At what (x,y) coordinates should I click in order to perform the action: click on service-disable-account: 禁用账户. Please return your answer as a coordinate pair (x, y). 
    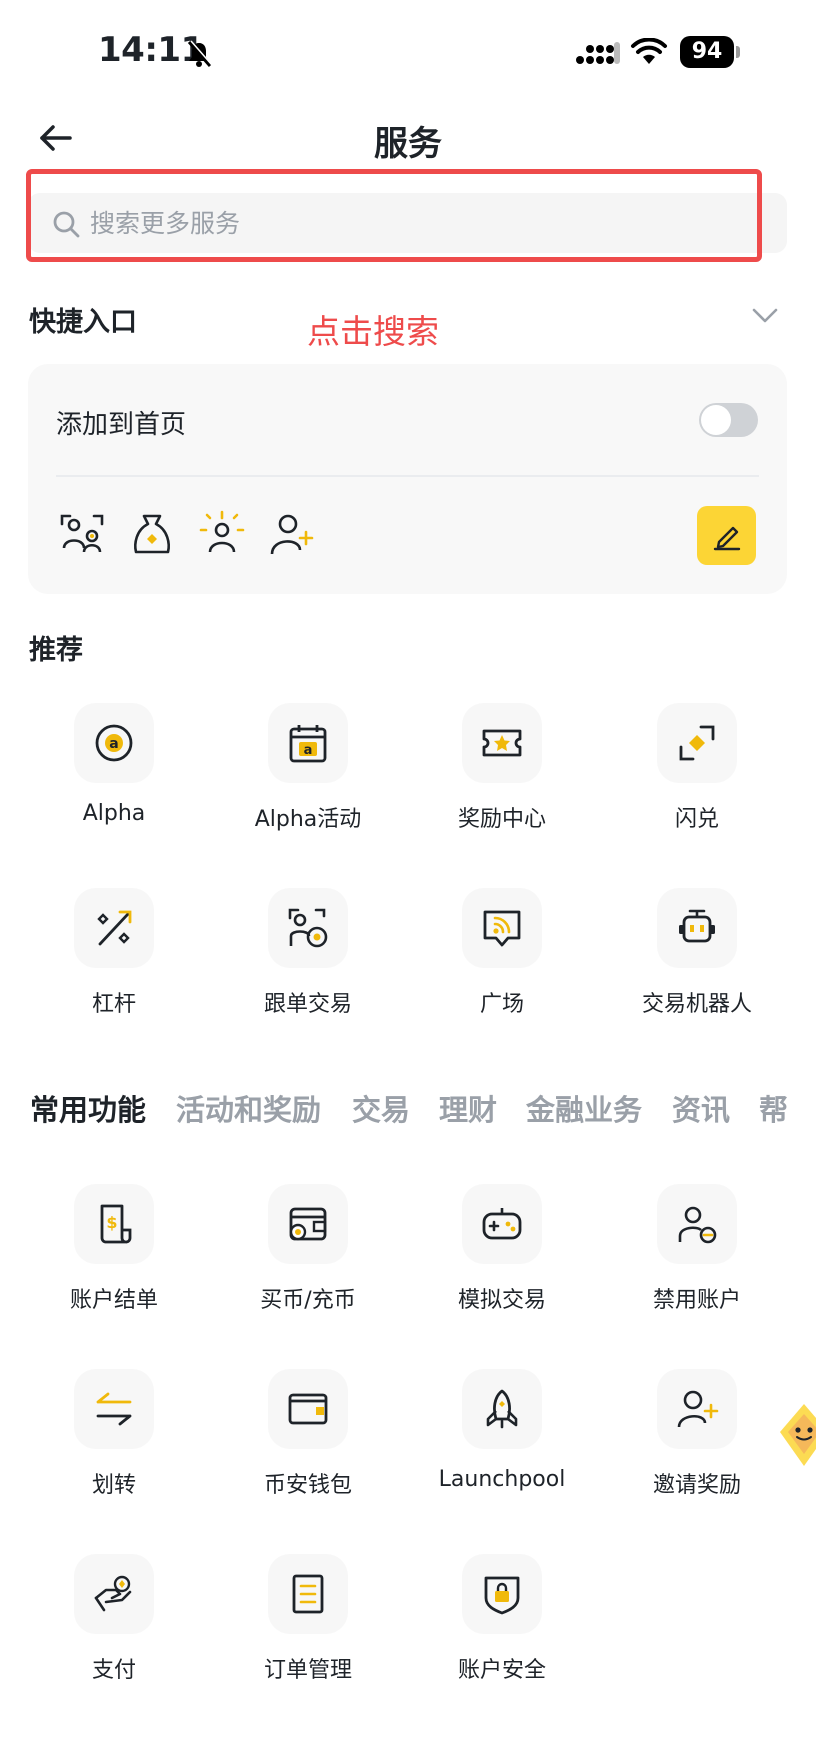
    Looking at the image, I should click on (697, 1249).